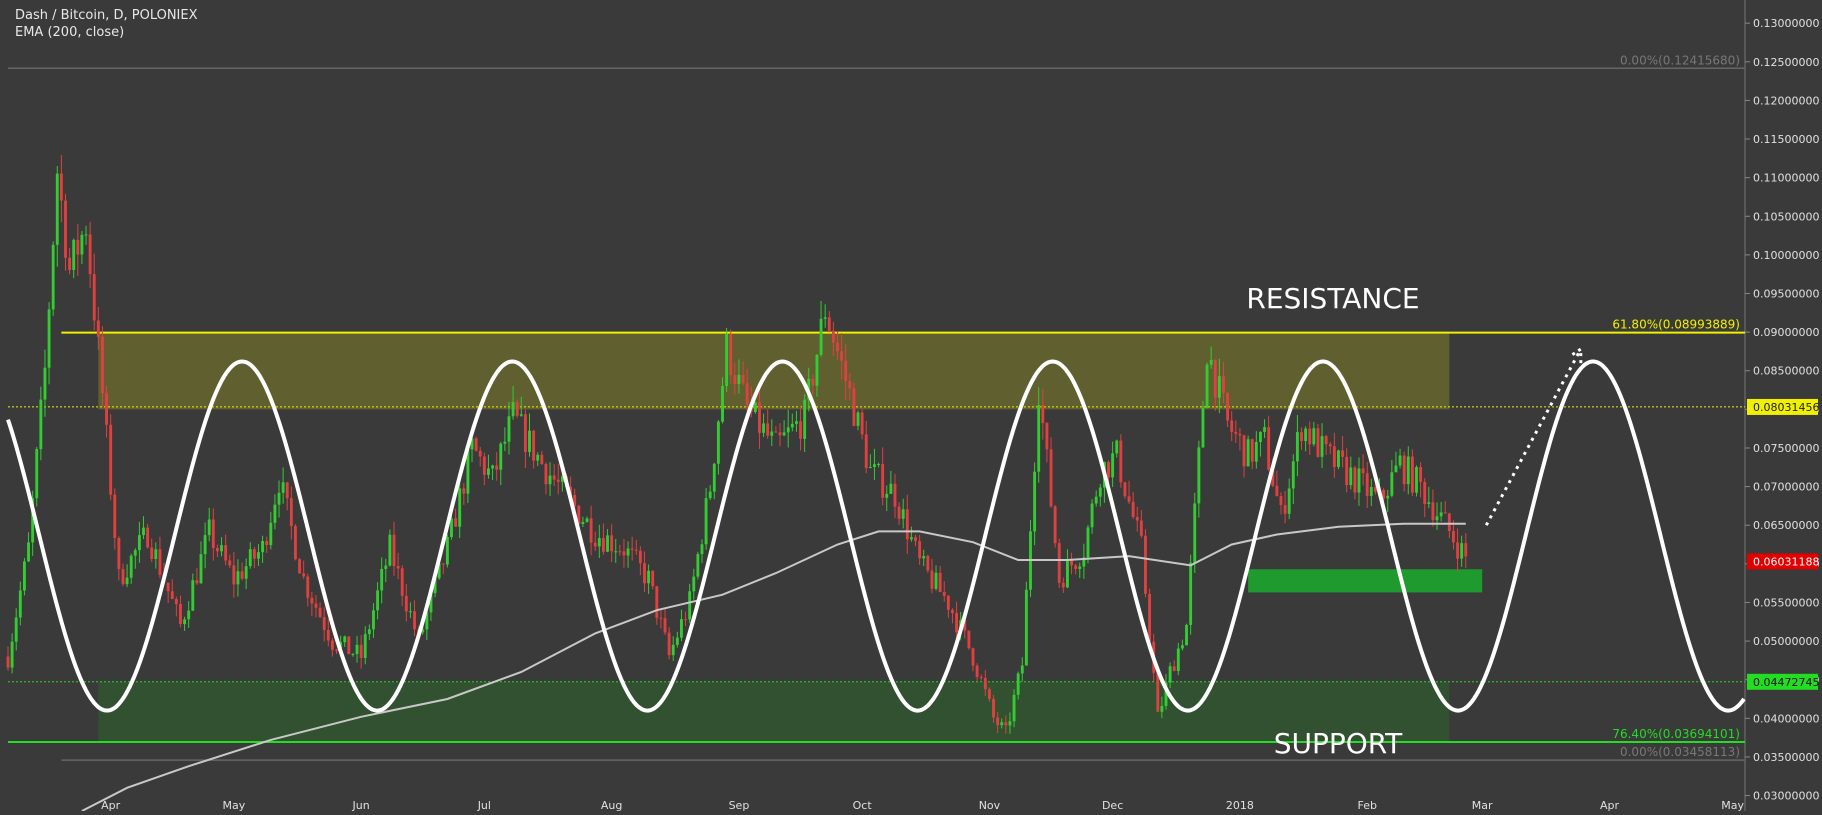 The width and height of the screenshot is (1822, 815). What do you see at coordinates (1786, 448) in the screenshot?
I see `price-tick-label: 0.07500000` at bounding box center [1786, 448].